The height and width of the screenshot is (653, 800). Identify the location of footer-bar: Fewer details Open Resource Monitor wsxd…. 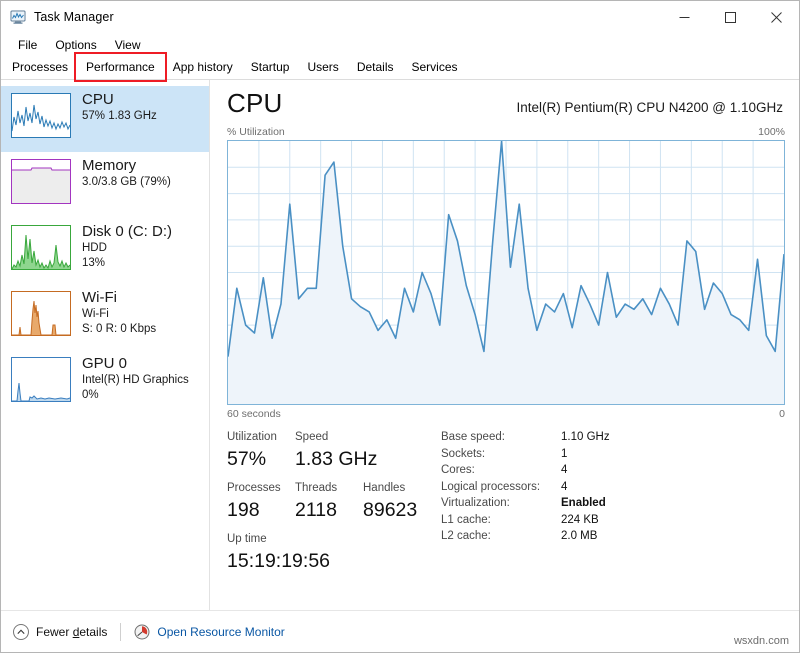
(400, 631).